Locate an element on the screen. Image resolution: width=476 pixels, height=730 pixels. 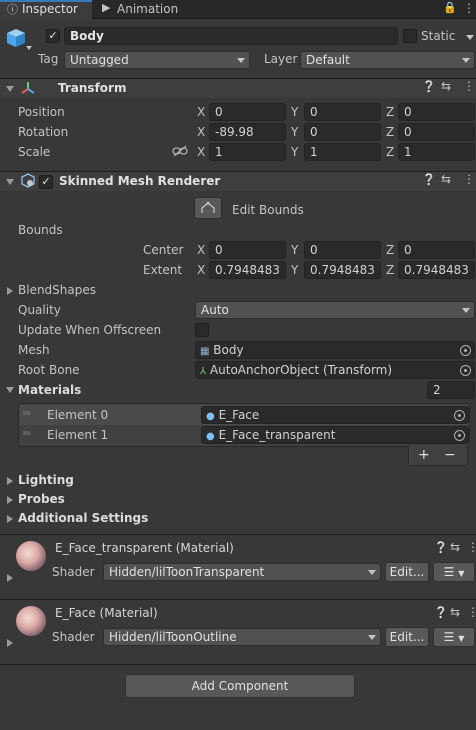
tag-dropdown: Untagged is located at coordinates (157, 60).